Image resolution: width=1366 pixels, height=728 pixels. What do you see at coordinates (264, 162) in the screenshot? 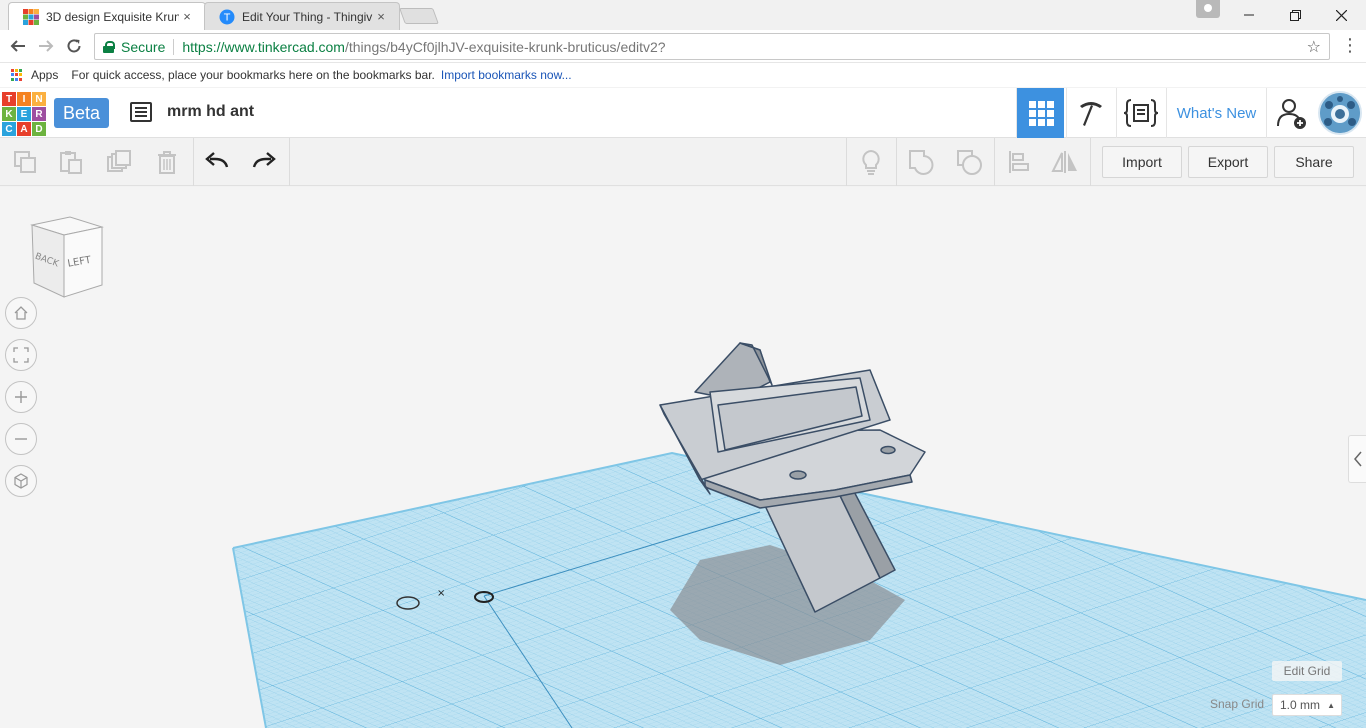
I see `redo-button` at bounding box center [264, 162].